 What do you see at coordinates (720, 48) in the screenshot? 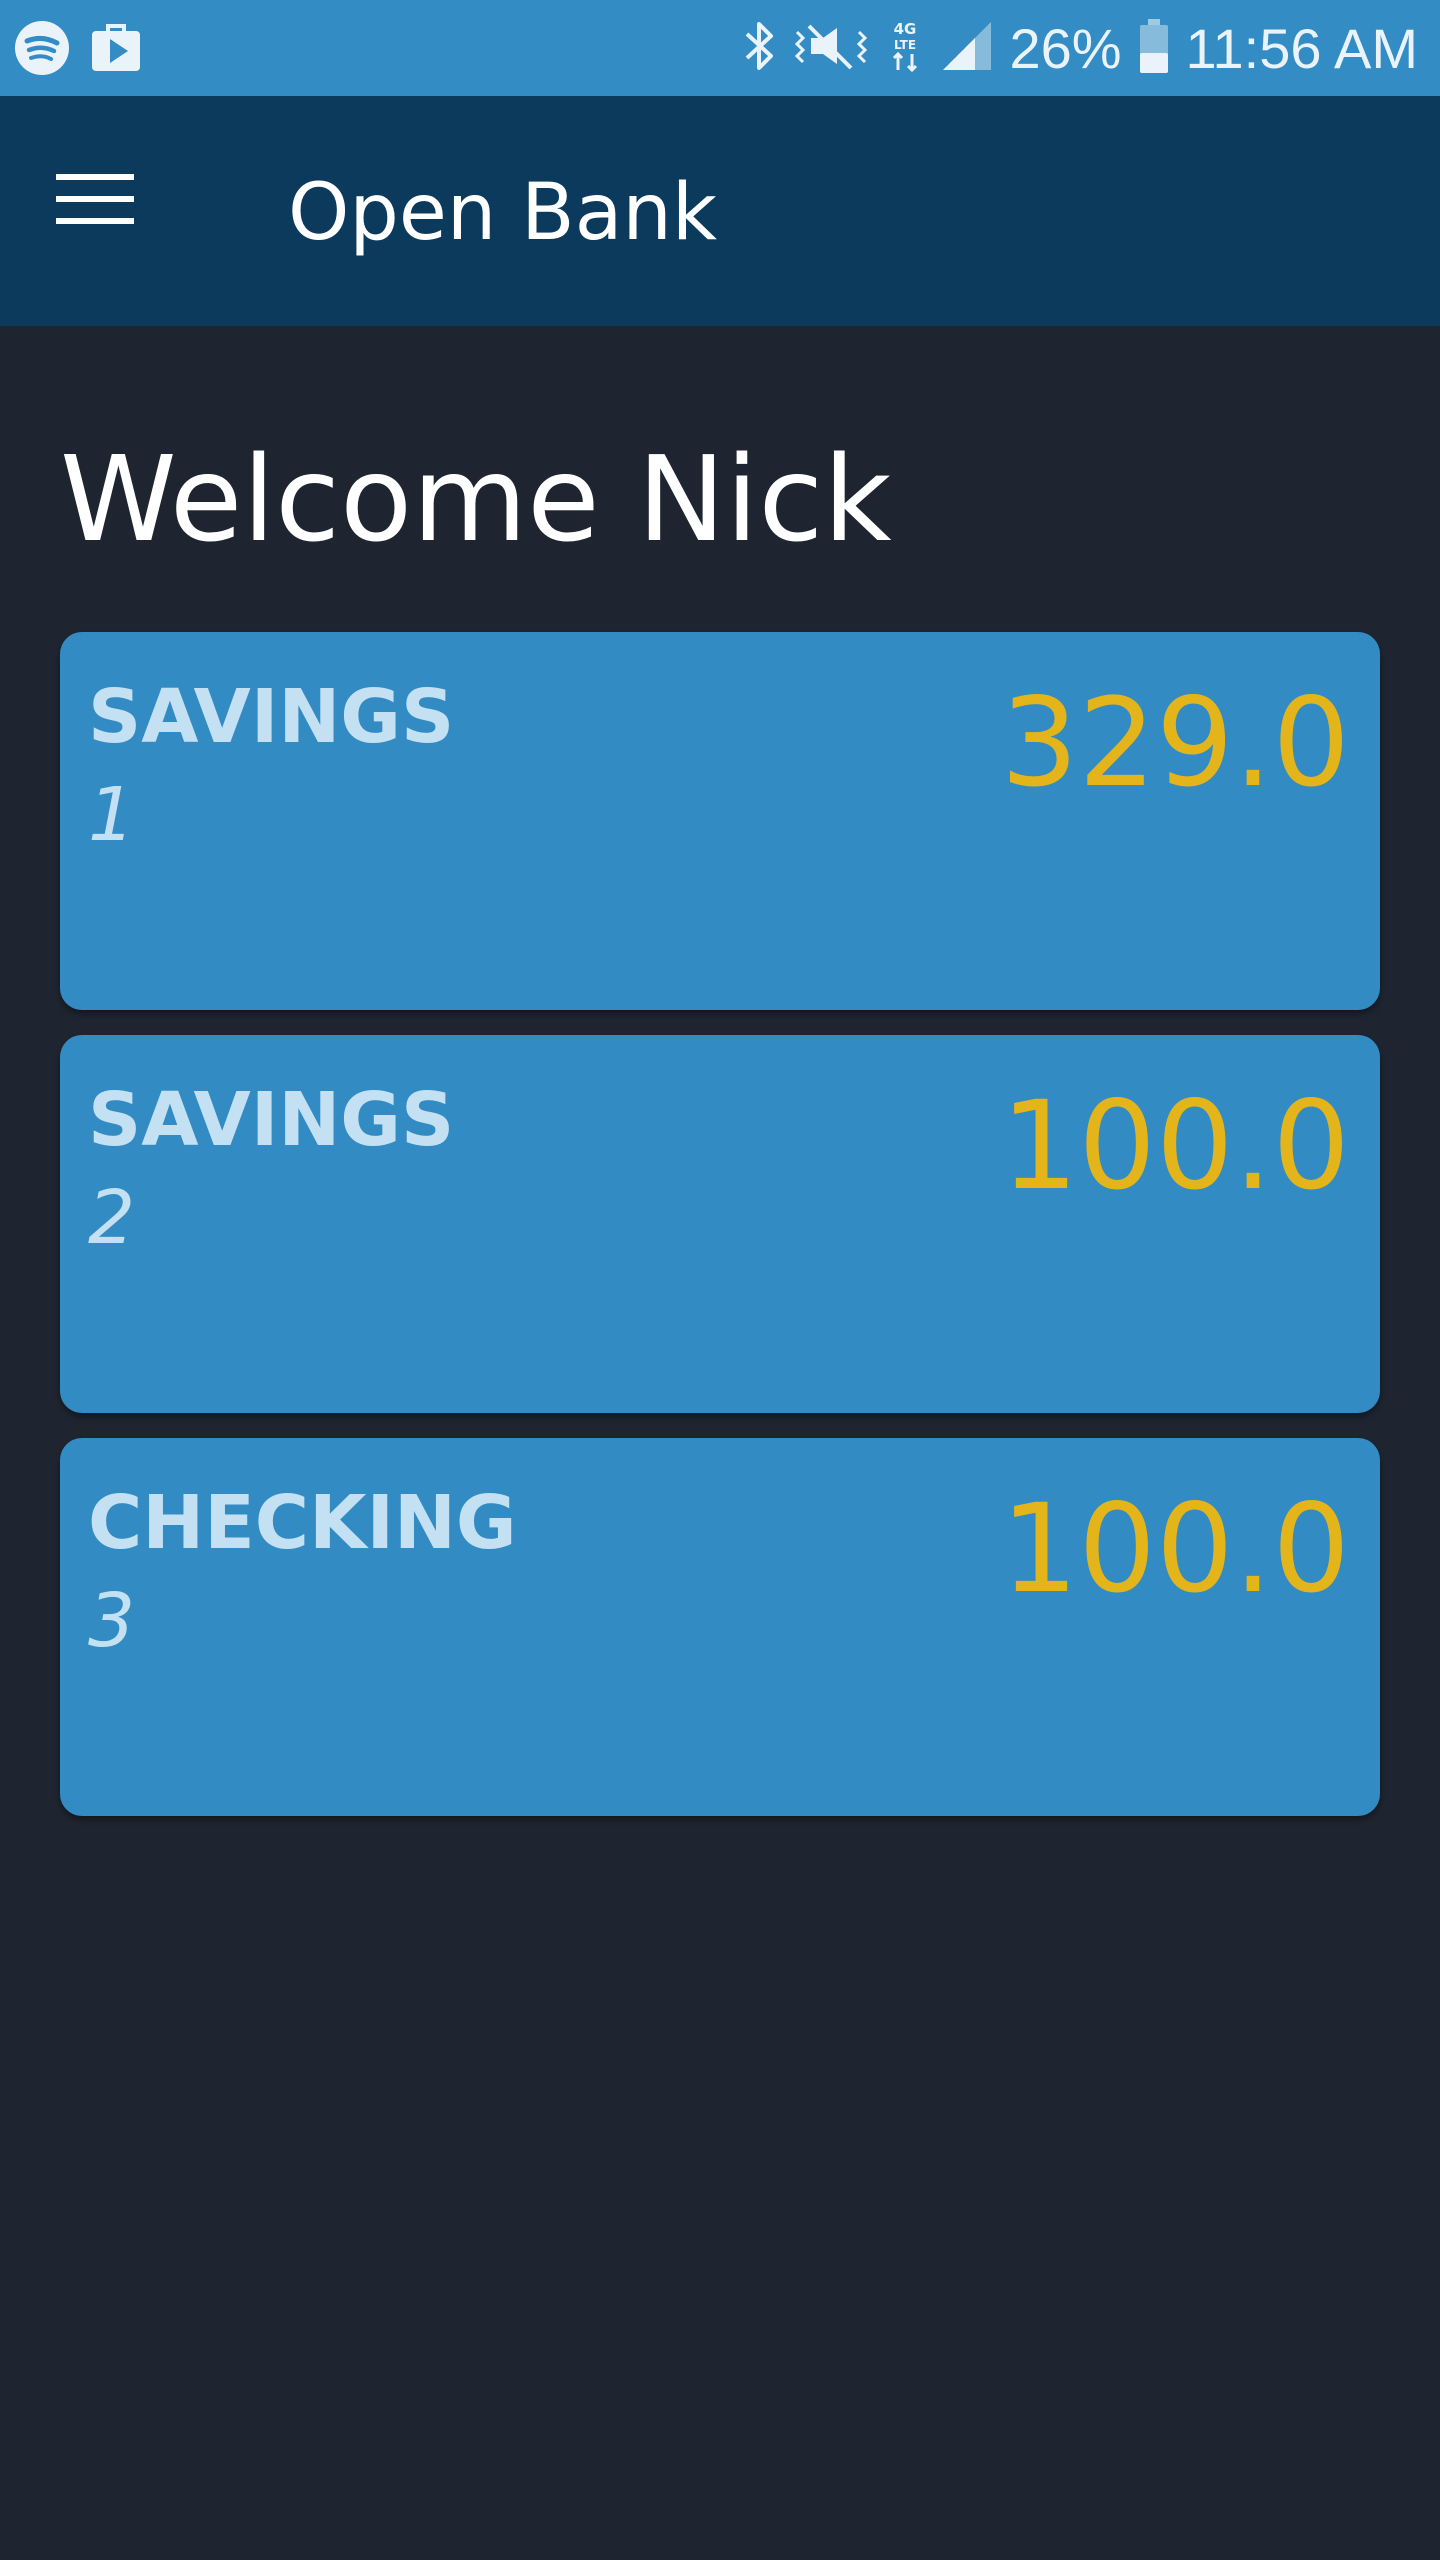
I see `status-bar: 4G LTE 26% 11:56 AM` at bounding box center [720, 48].